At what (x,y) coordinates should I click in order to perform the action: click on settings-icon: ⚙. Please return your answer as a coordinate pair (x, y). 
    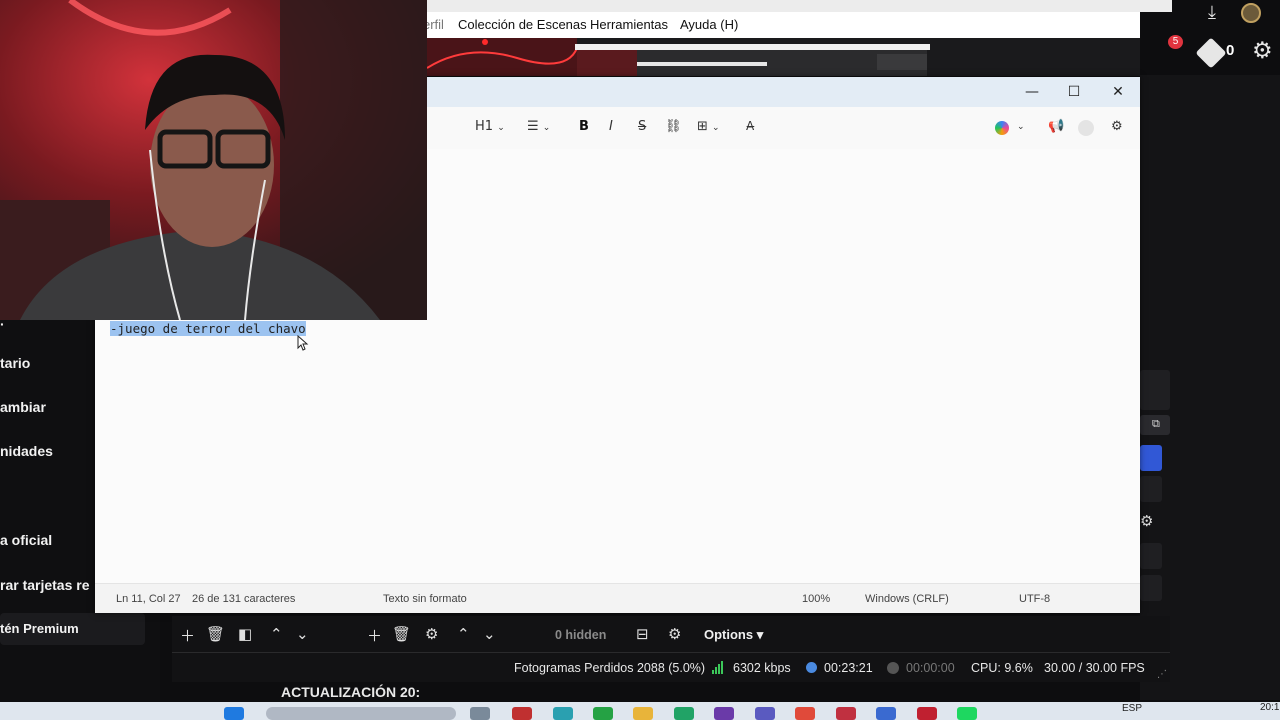
    Looking at the image, I should click on (1117, 126).